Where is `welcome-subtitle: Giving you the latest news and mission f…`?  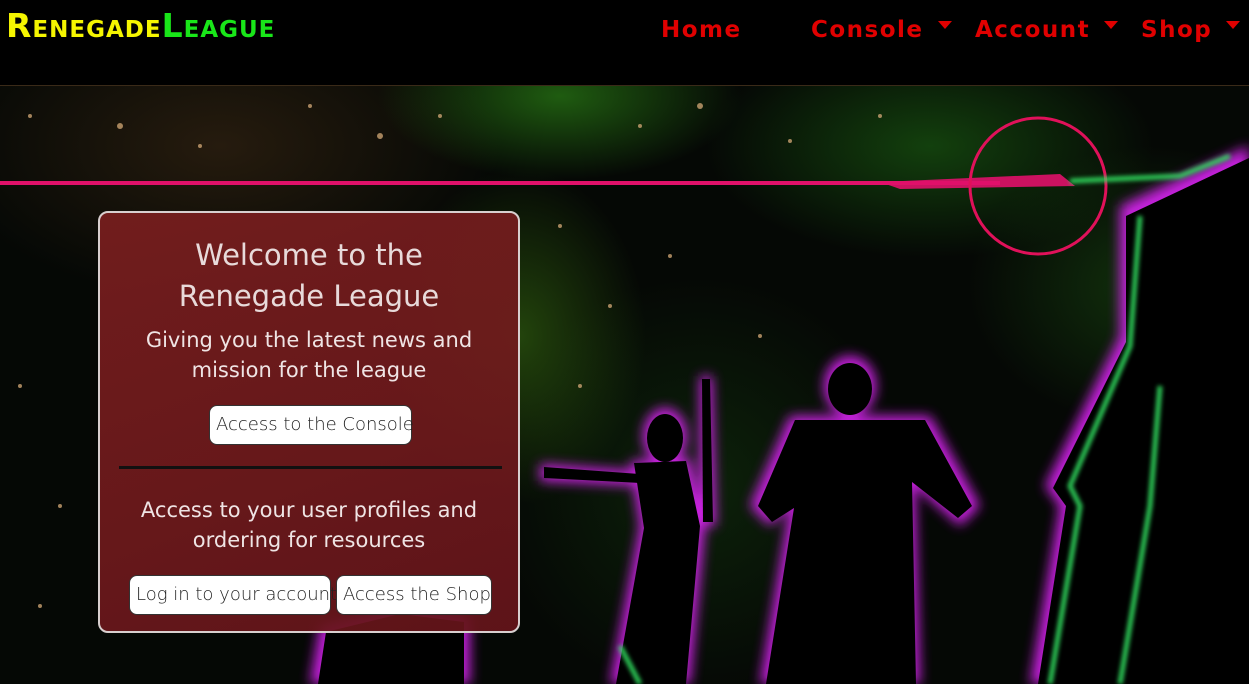
welcome-subtitle: Giving you the latest news and mission f… is located at coordinates (309, 355).